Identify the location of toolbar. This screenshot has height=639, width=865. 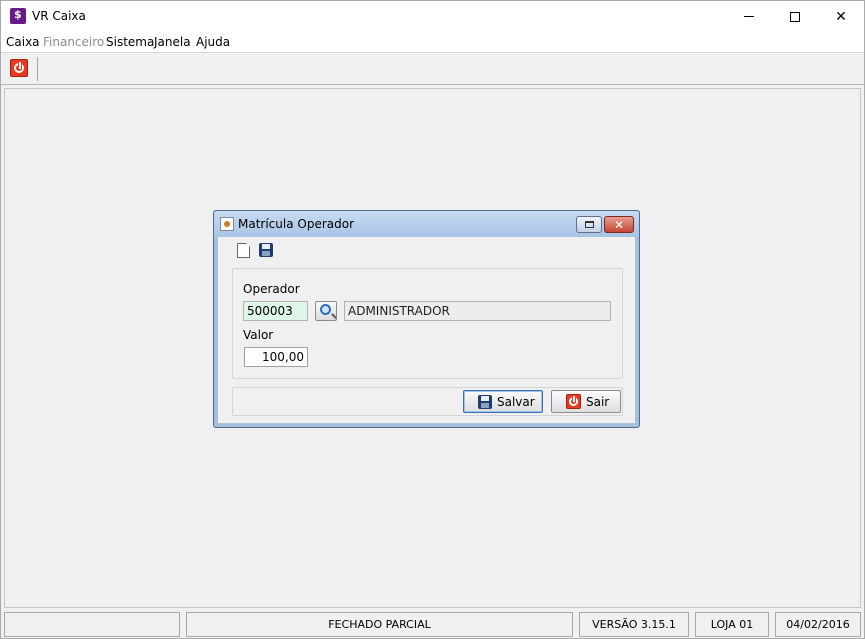
(432, 68).